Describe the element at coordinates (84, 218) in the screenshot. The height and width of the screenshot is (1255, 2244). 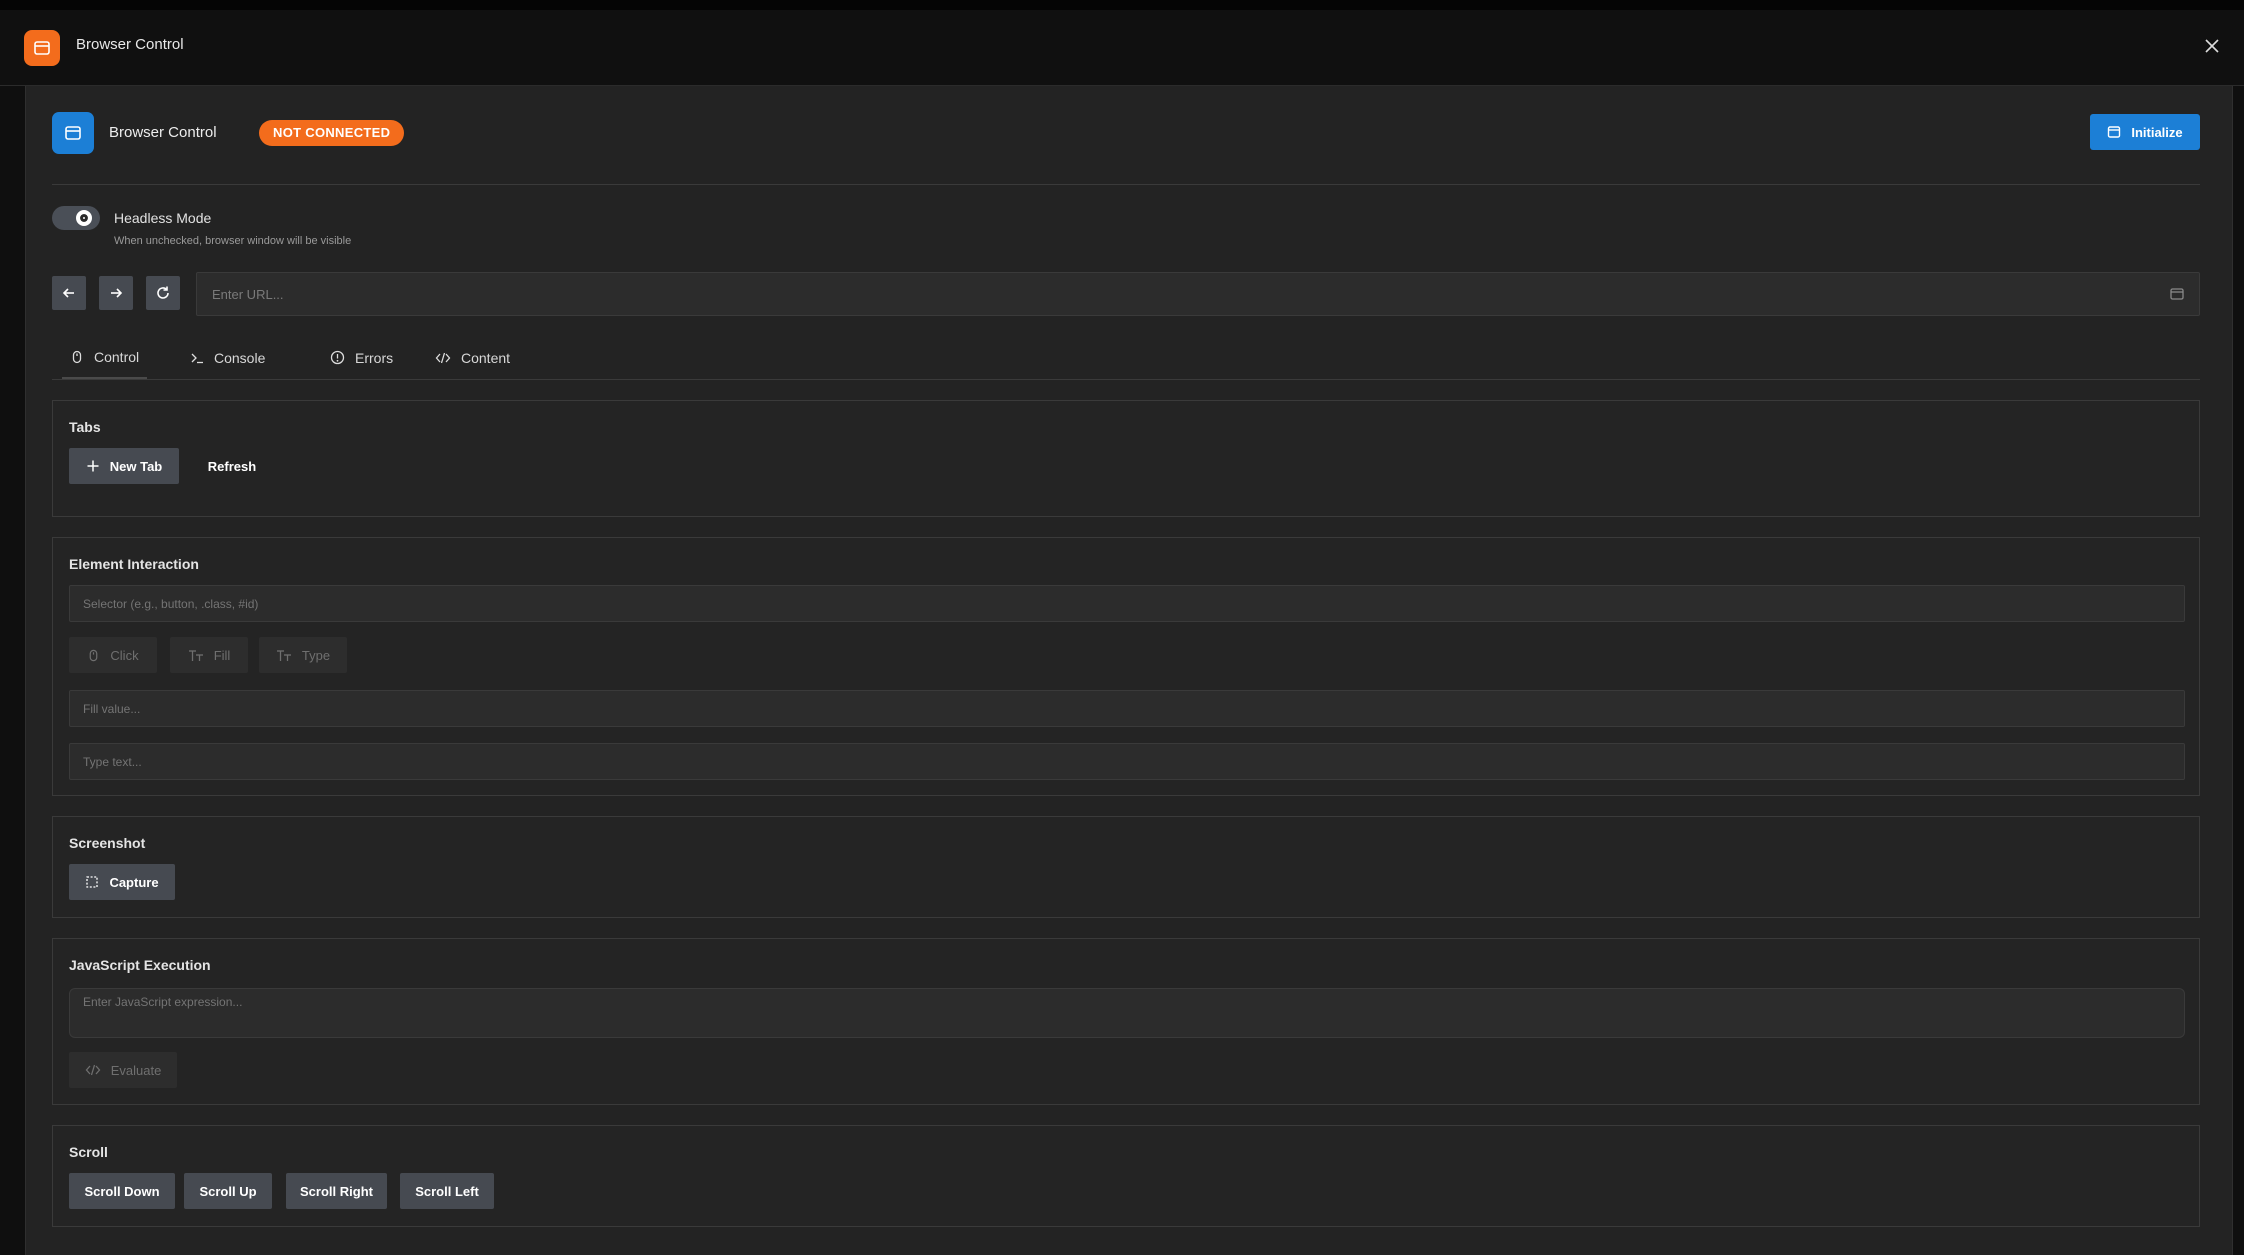
I see `toggle-knob` at that location.